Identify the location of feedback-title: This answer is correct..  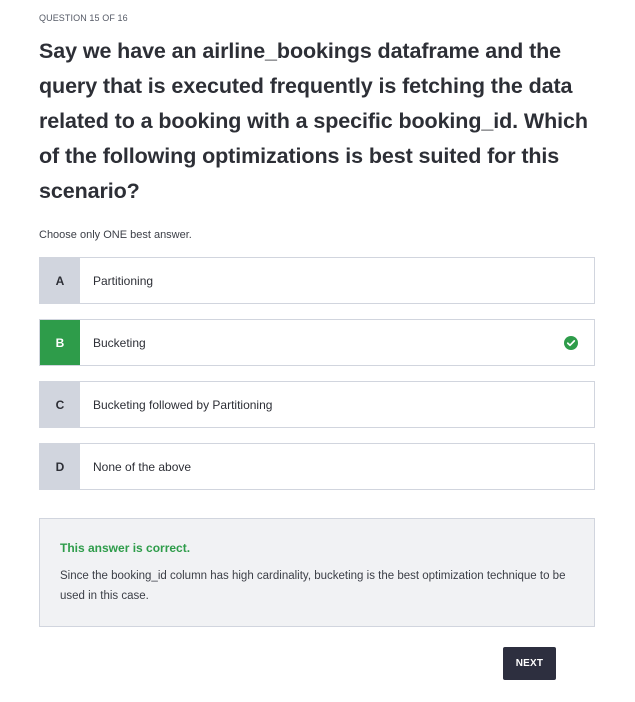
(125, 548).